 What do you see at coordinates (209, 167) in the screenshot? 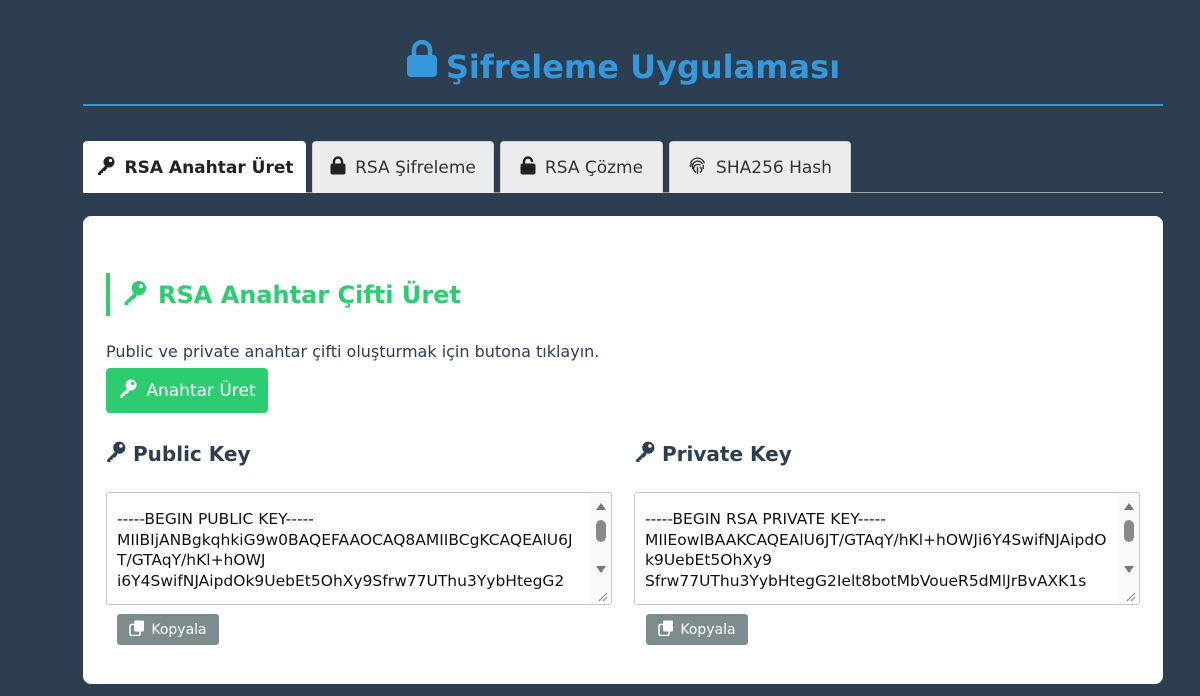
I see `tab-label: RSA Anahtar Üret` at bounding box center [209, 167].